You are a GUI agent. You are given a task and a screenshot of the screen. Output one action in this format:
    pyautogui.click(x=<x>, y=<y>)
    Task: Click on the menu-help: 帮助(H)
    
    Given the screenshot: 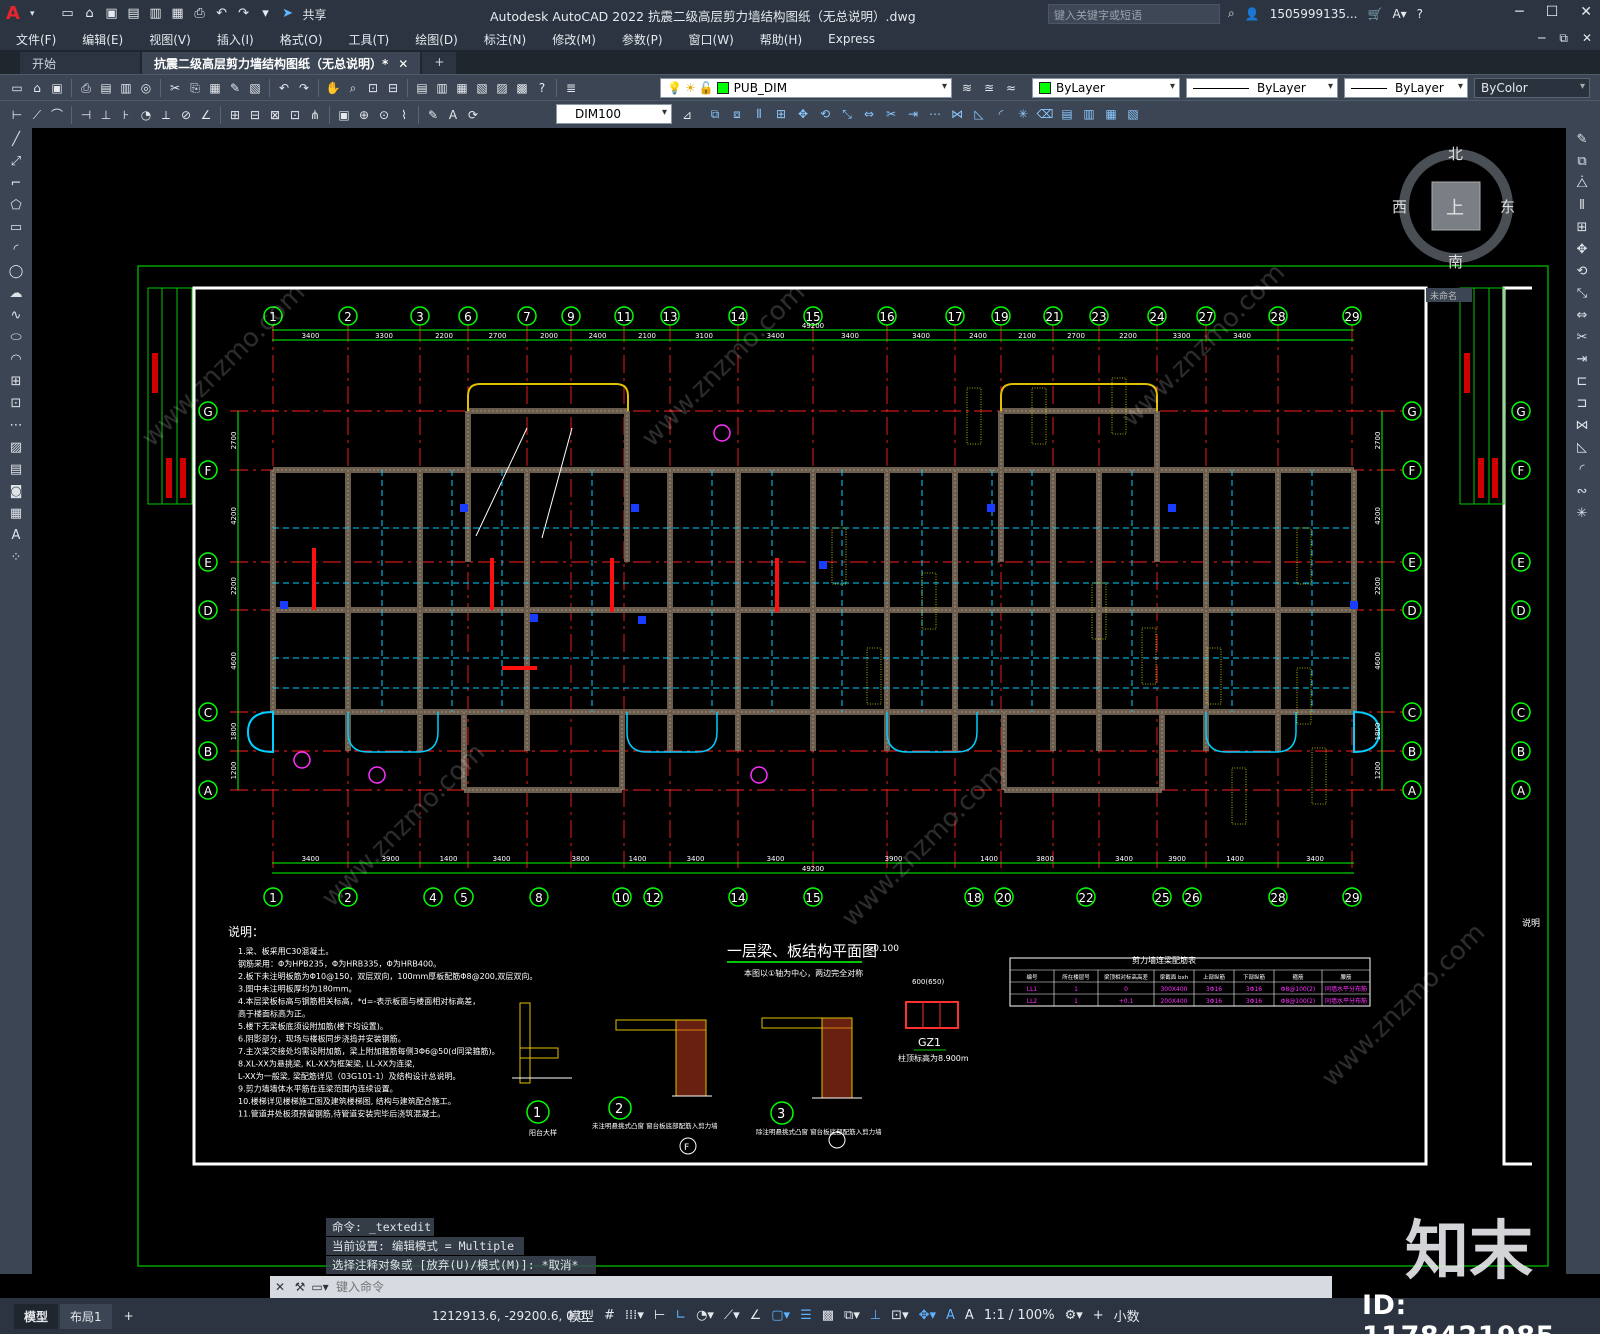 What is the action you would take?
    pyautogui.click(x=781, y=39)
    